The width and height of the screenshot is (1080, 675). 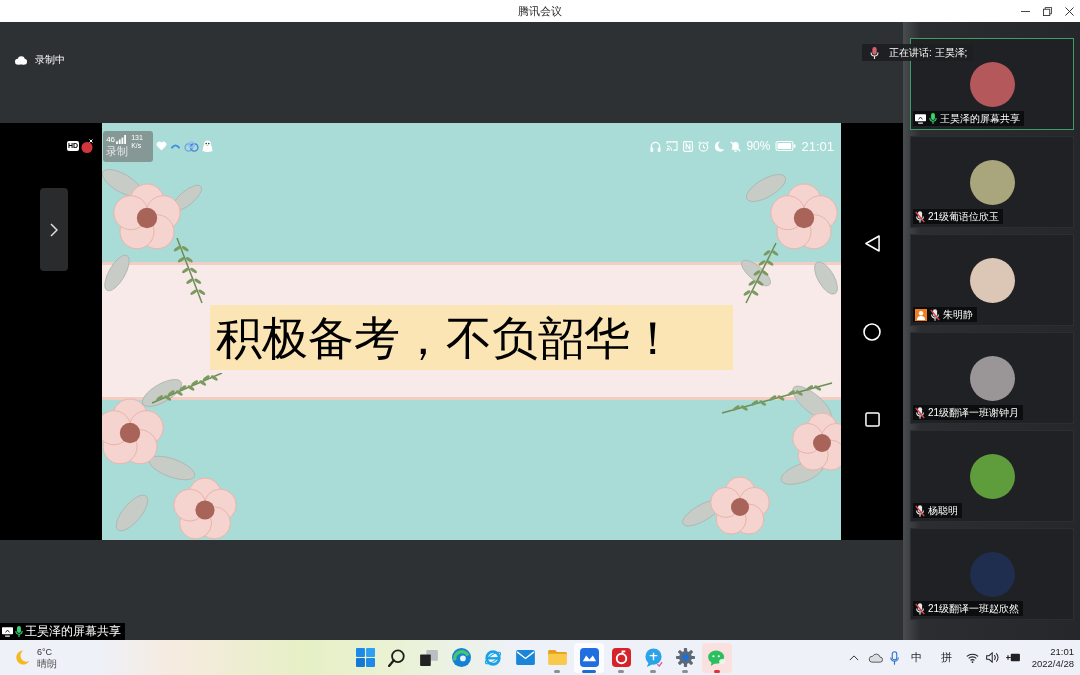 What do you see at coordinates (758, 146) in the screenshot?
I see `battery-percentage: 90%` at bounding box center [758, 146].